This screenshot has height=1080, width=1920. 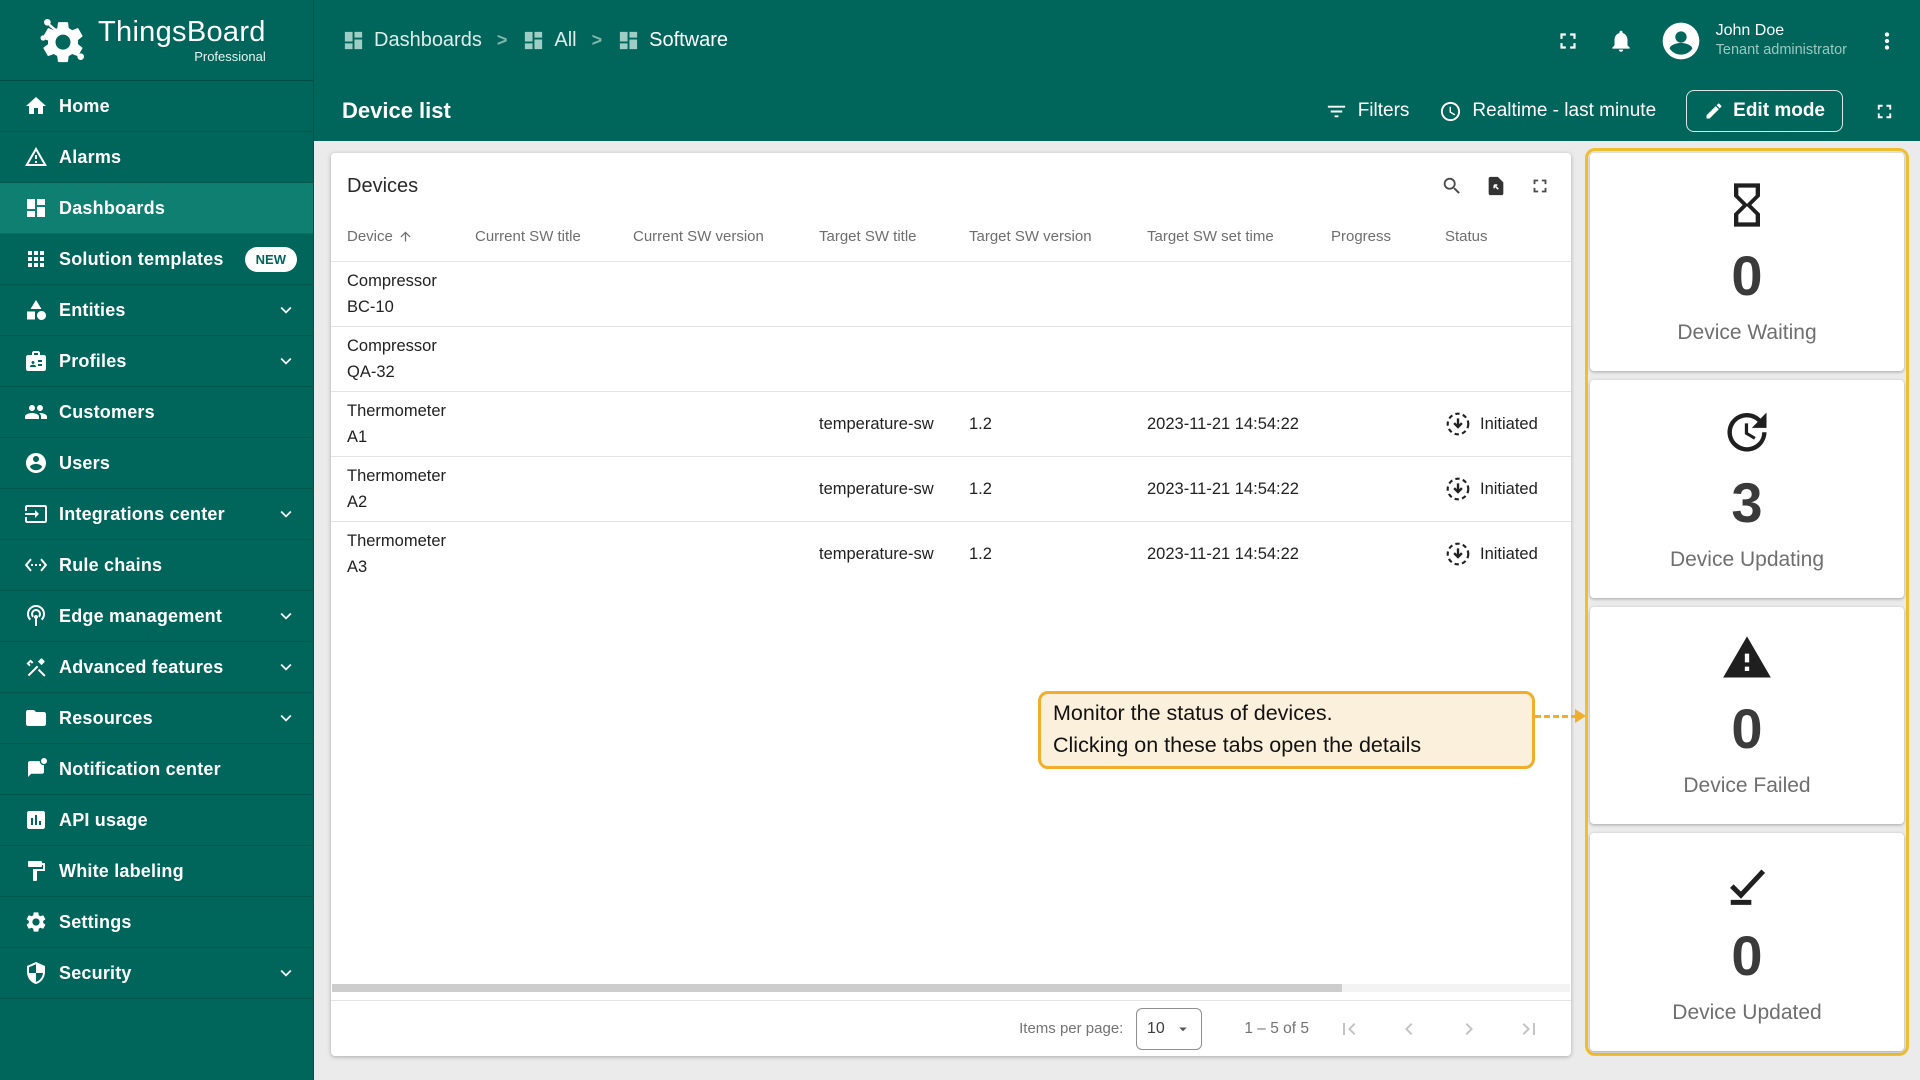 What do you see at coordinates (1750, 30) in the screenshot?
I see `user-name: John Doe` at bounding box center [1750, 30].